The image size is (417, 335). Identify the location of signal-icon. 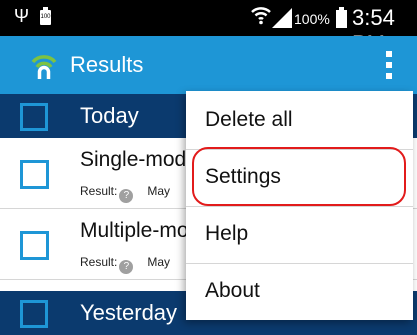
(282, 18).